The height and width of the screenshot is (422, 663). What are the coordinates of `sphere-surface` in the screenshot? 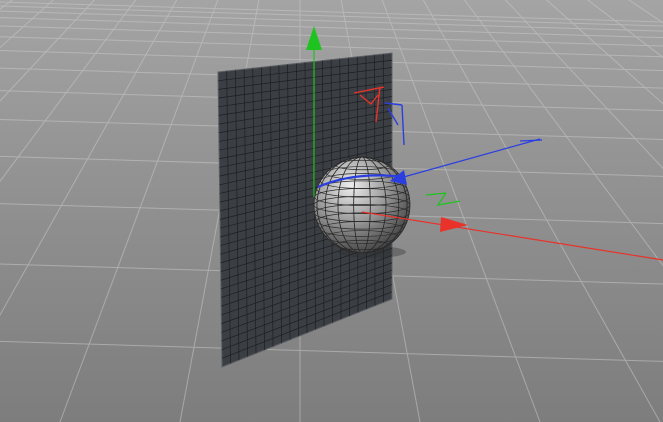 It's located at (362, 205).